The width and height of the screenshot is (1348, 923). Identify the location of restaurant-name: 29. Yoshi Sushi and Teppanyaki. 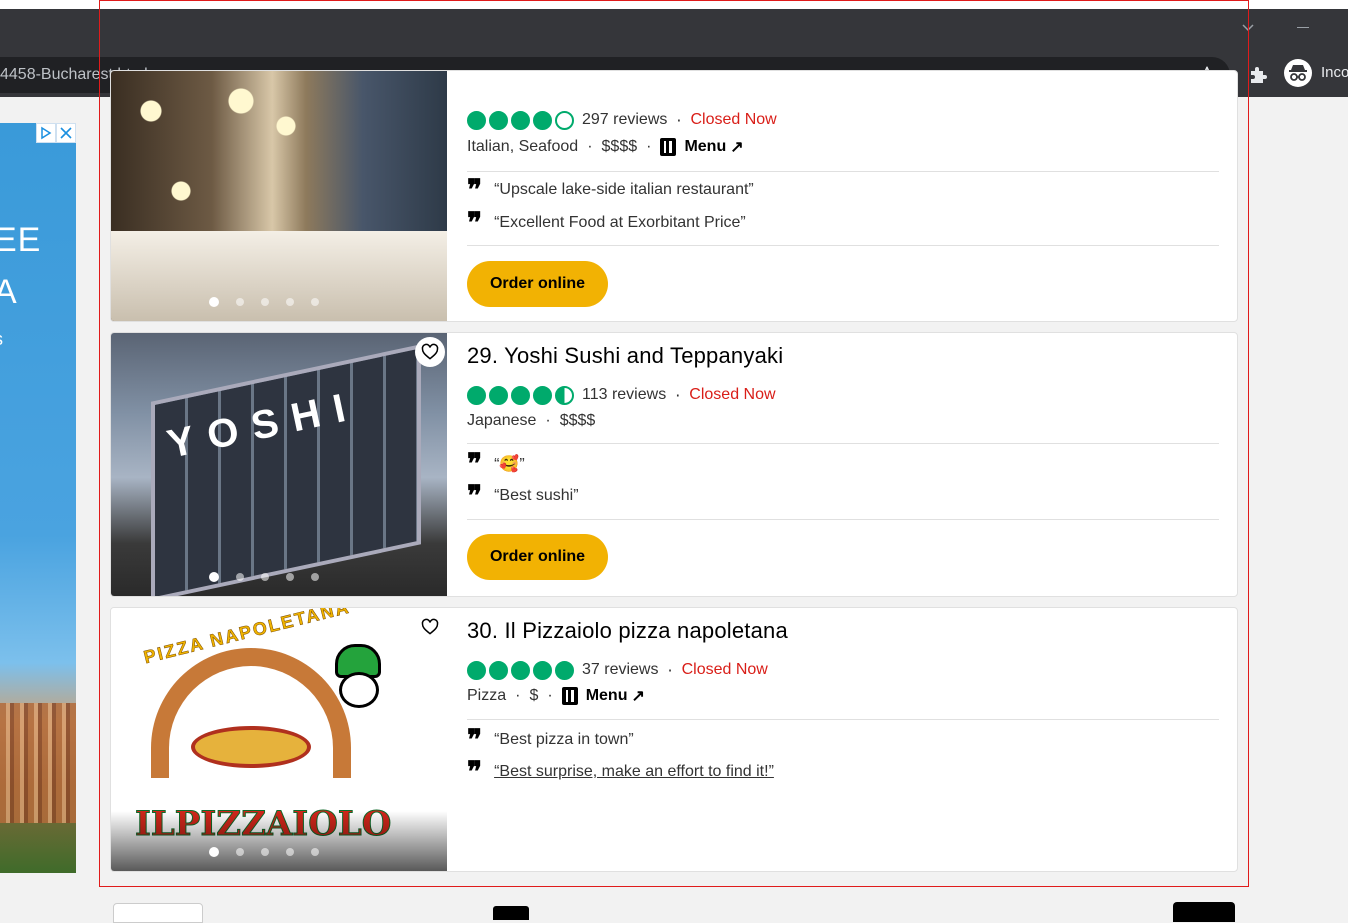
(625, 356).